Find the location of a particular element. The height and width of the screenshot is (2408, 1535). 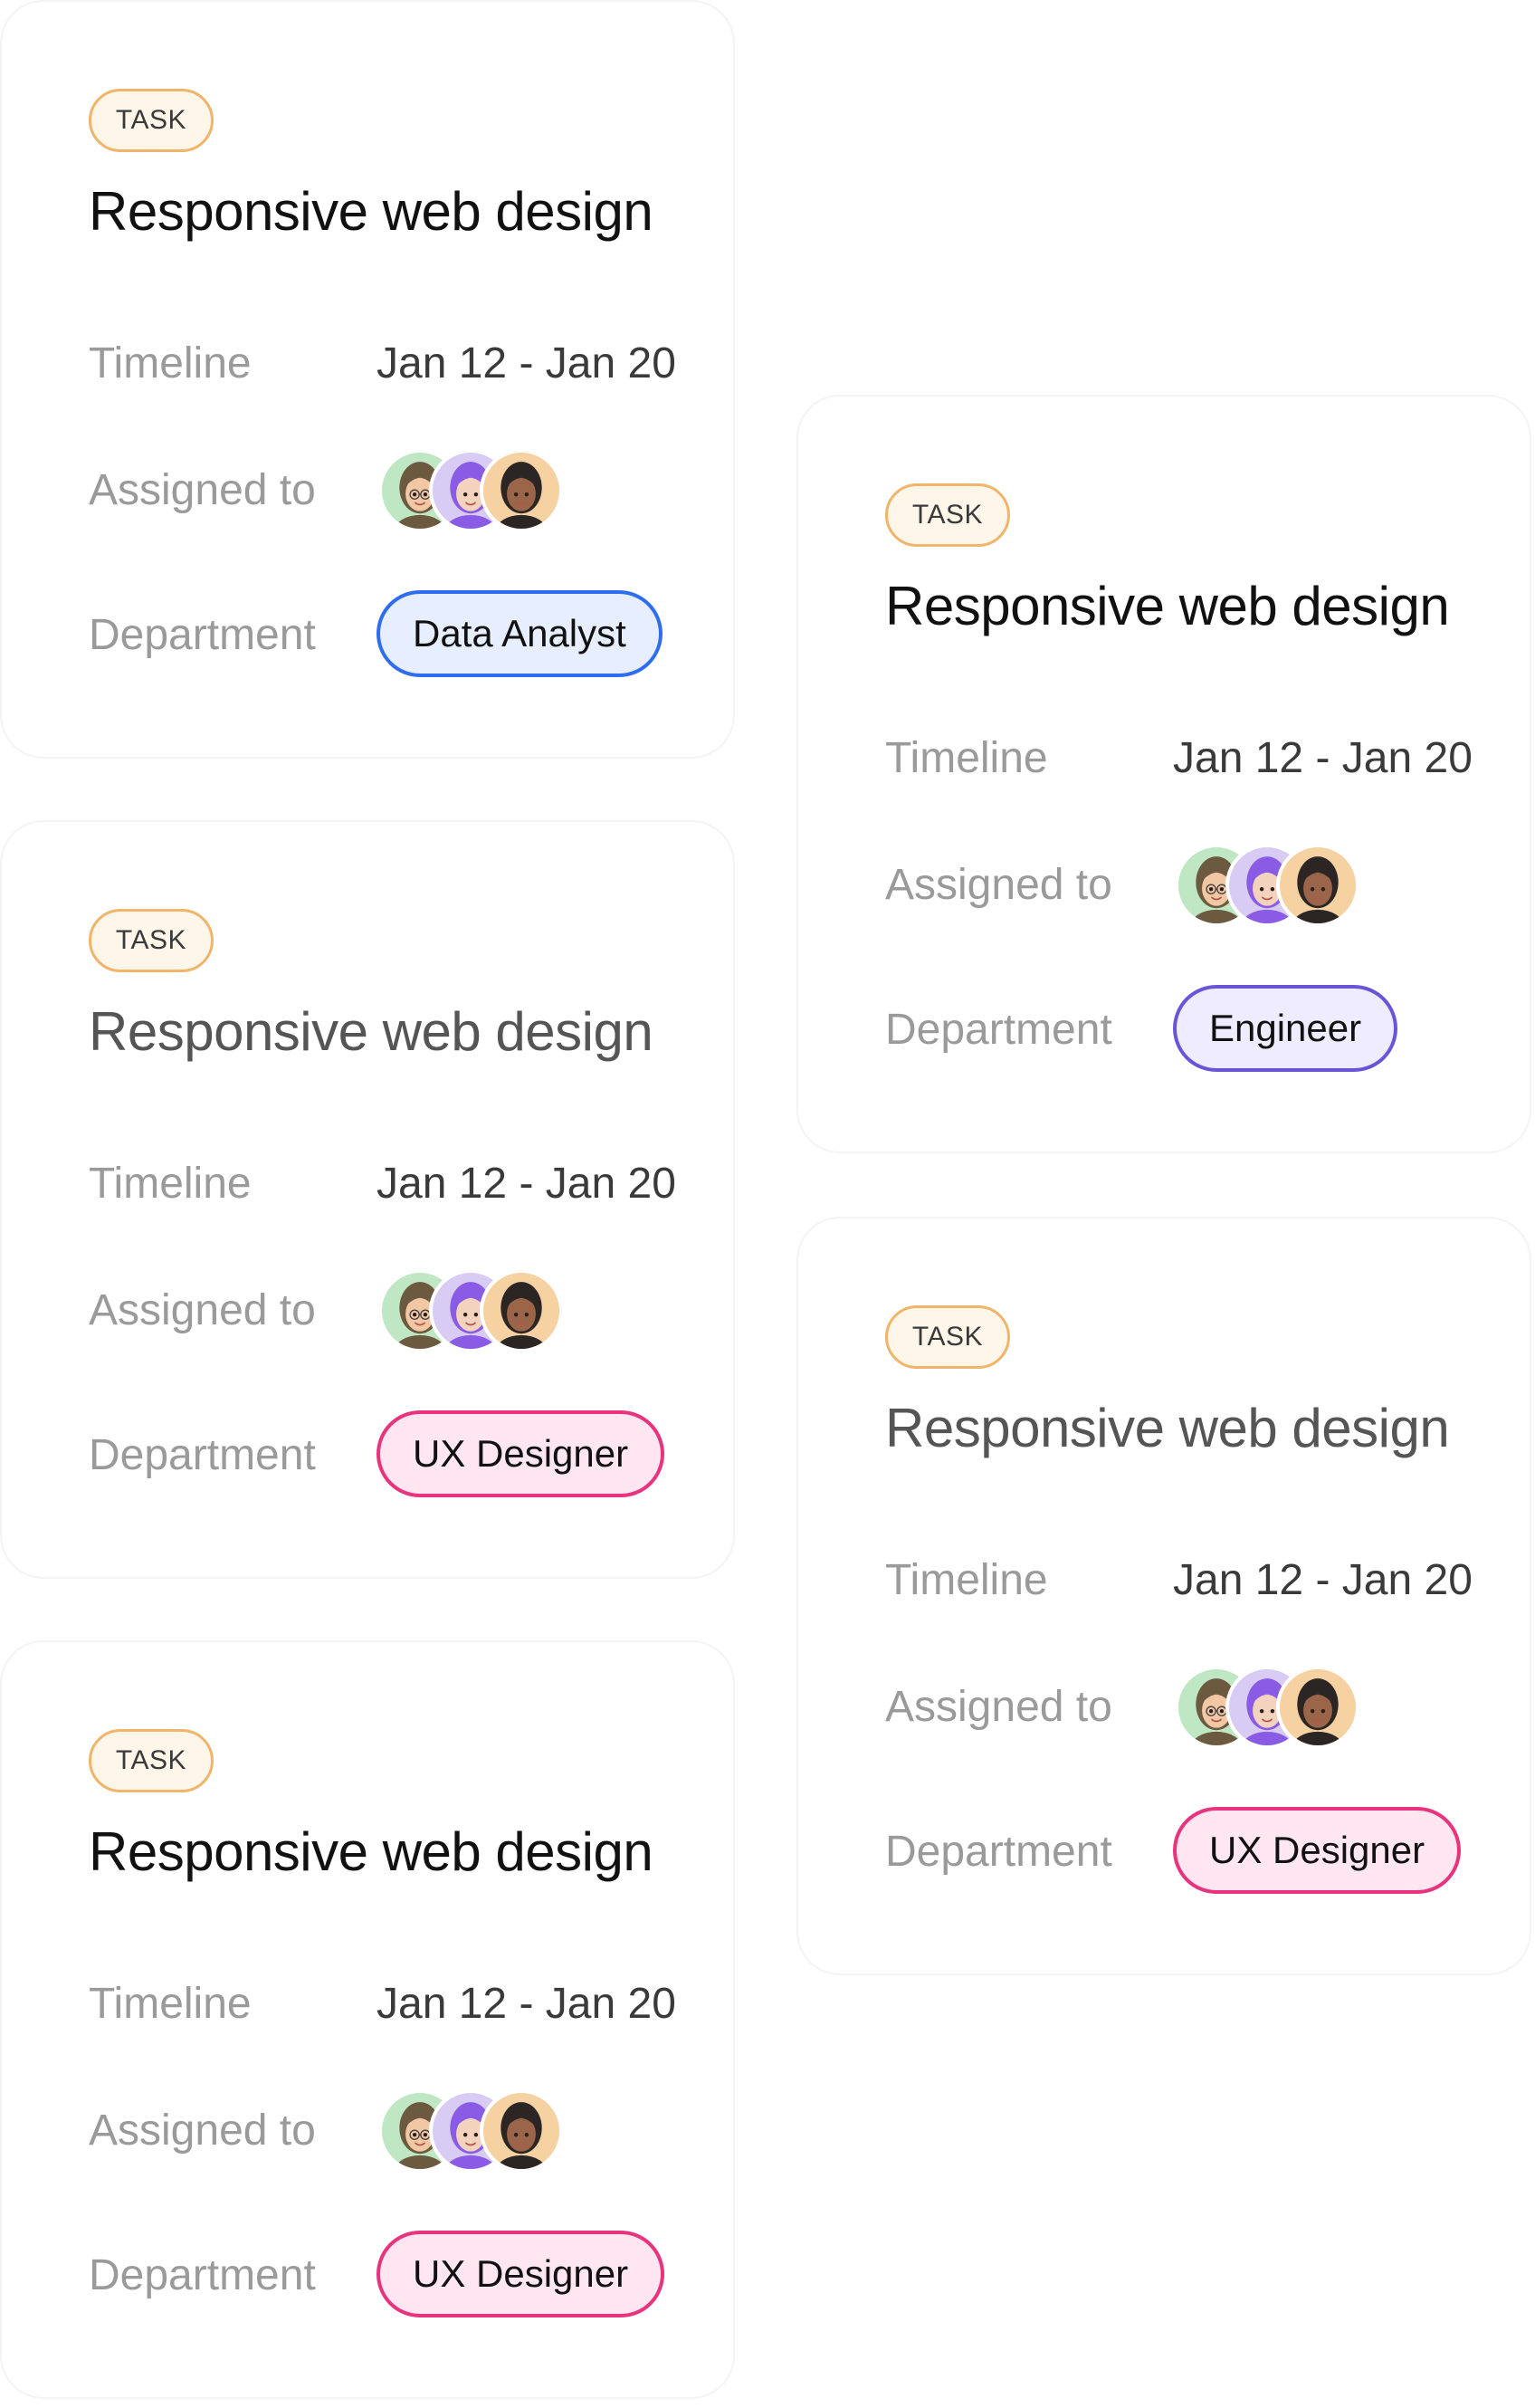

department-chip: Engineer is located at coordinates (1286, 1028).